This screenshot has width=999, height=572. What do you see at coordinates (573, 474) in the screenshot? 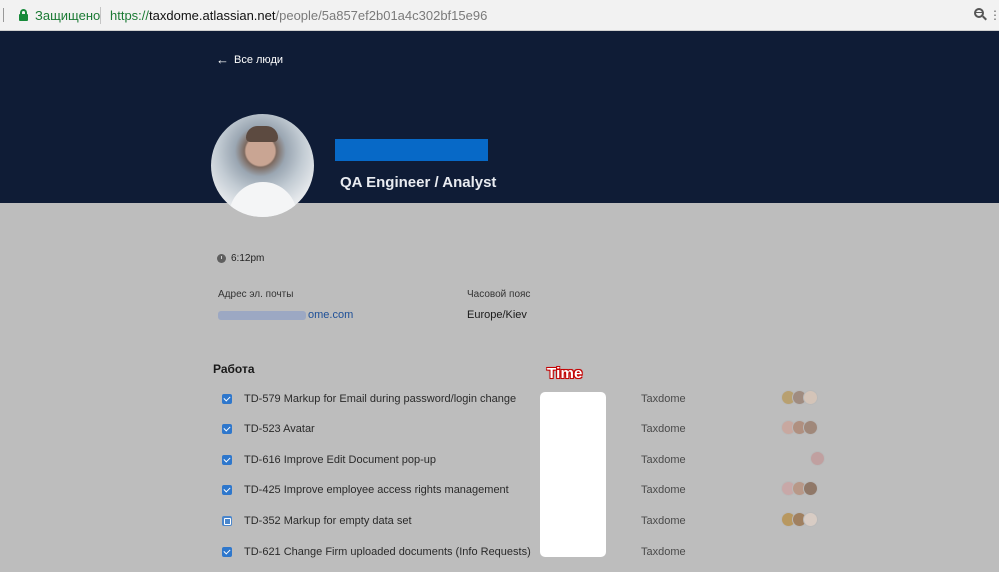
I see `redacted-time-column` at bounding box center [573, 474].